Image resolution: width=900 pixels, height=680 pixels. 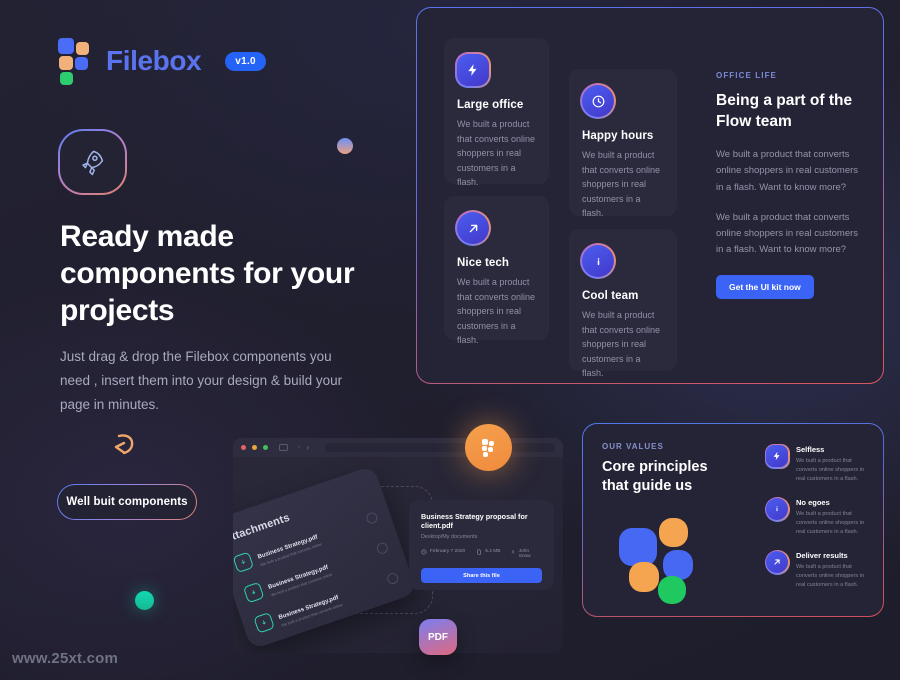 I want to click on rocket-badge, so click(x=92, y=162).